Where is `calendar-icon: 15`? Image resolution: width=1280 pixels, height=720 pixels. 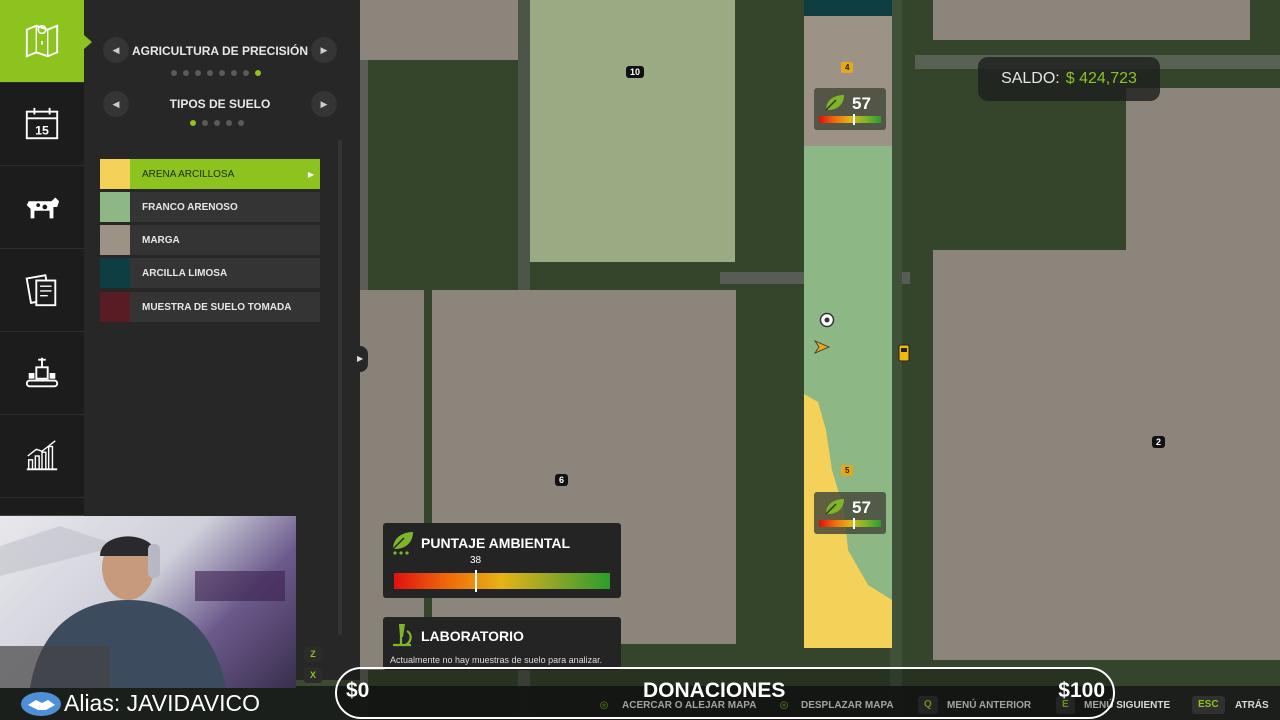
calendar-icon: 15 is located at coordinates (42, 123).